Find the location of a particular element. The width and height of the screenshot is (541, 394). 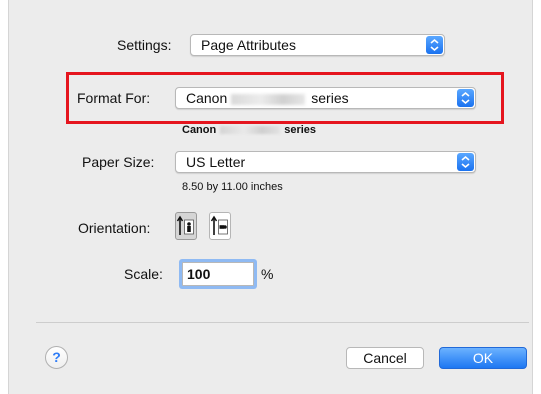

format-for-caption: Canon series is located at coordinates (249, 130).